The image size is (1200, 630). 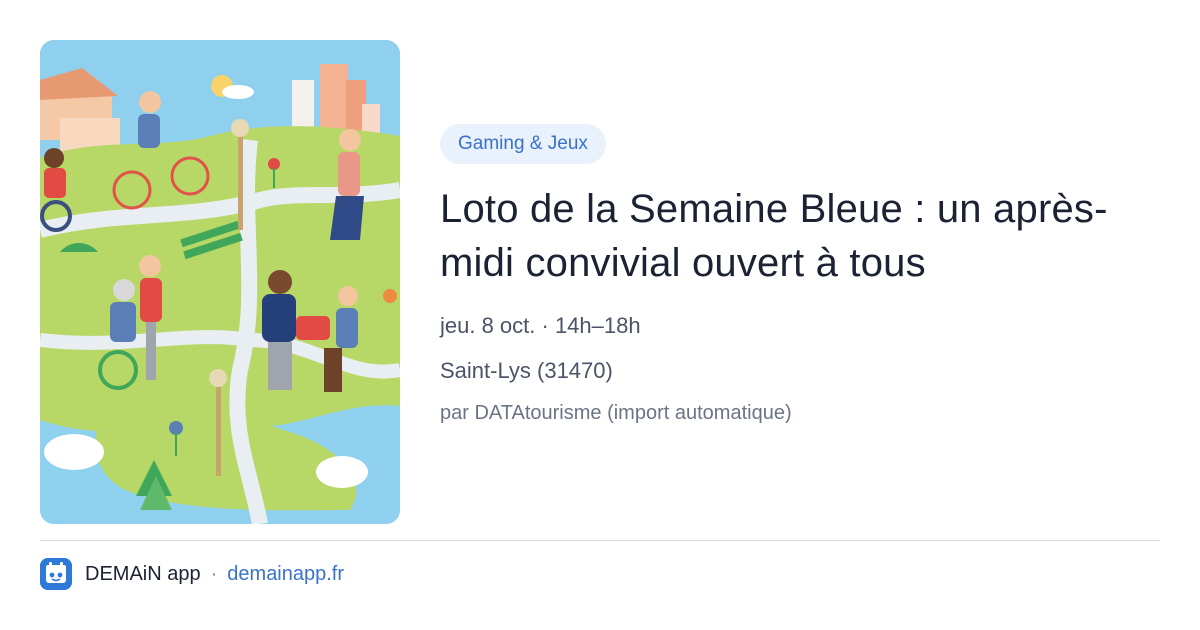 I want to click on event-source: par DATAtourisme (import automatique), so click(x=616, y=413).